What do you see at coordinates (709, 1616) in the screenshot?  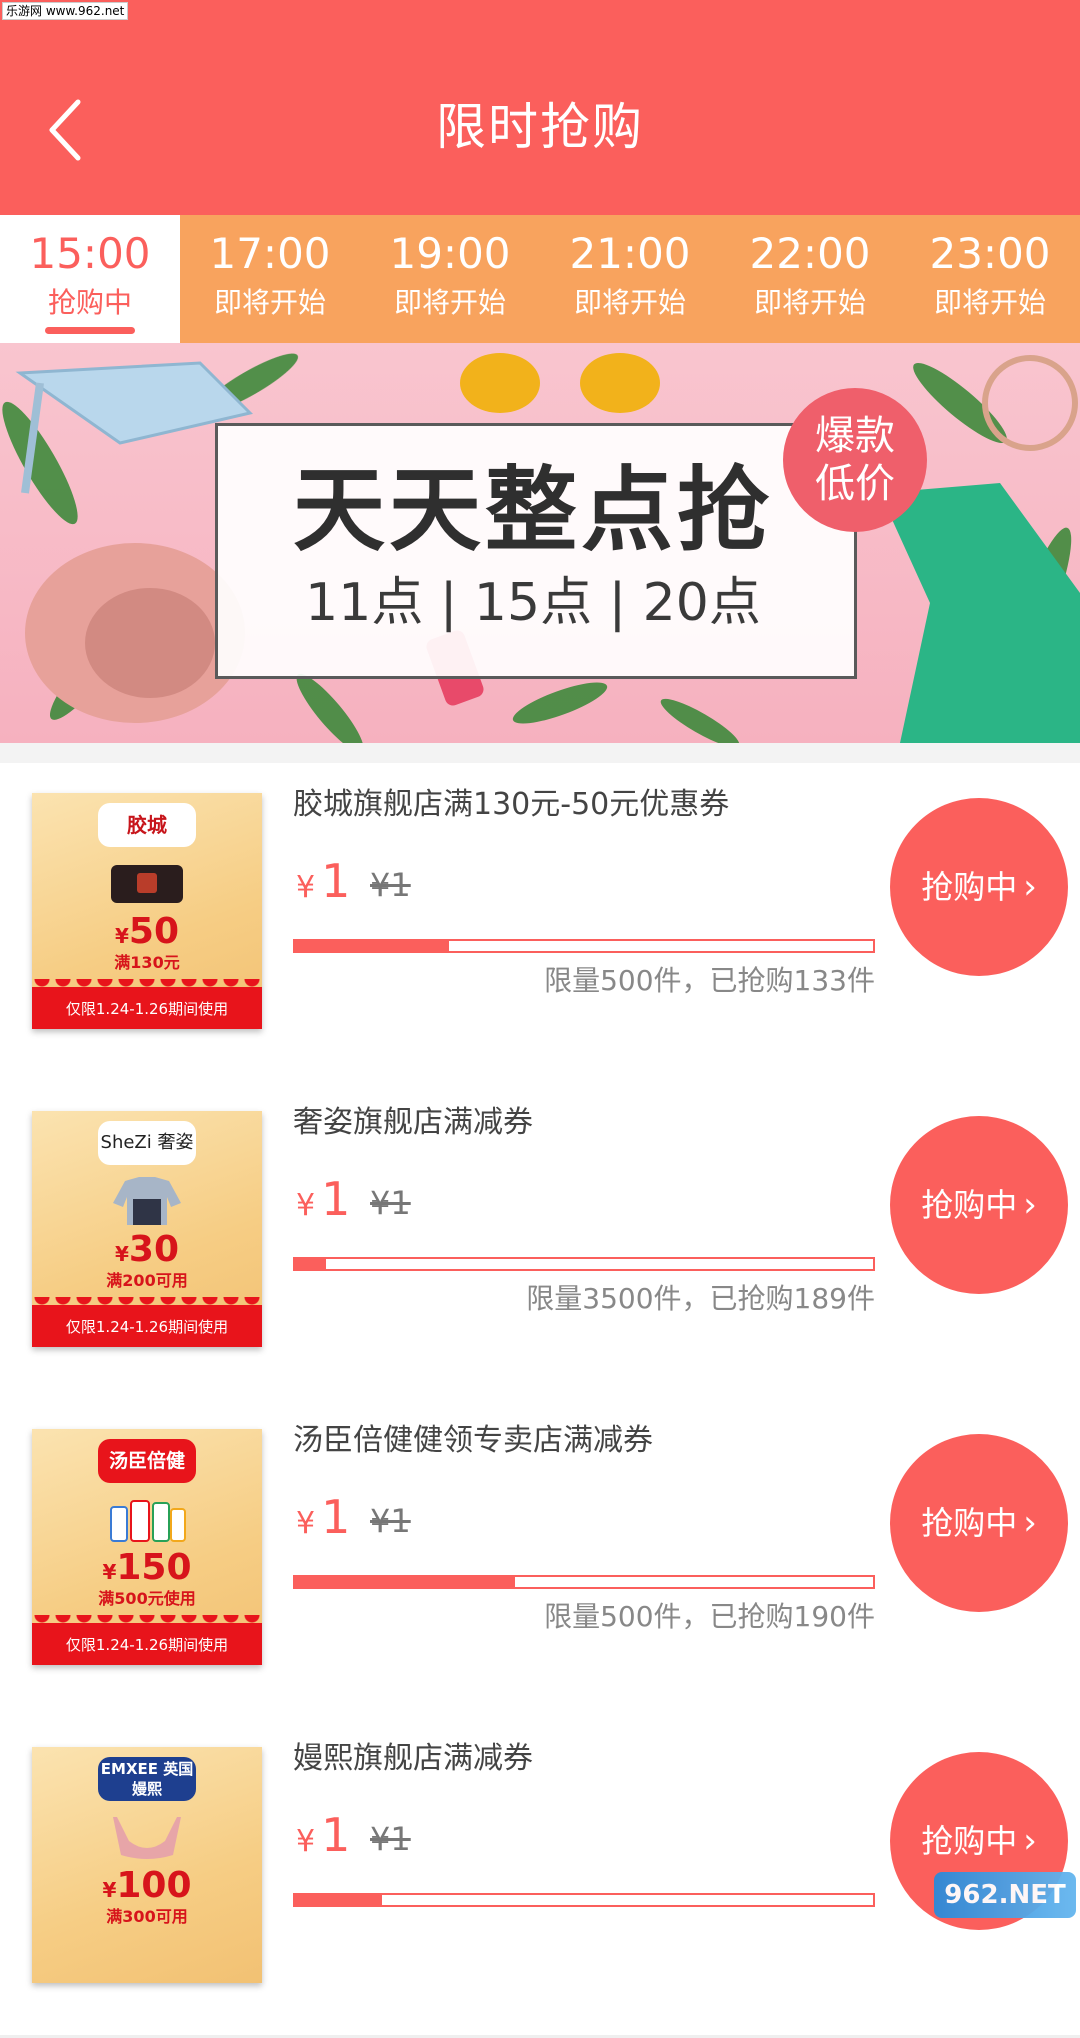 I see `stock-text: 限量500件，已抢购190件` at bounding box center [709, 1616].